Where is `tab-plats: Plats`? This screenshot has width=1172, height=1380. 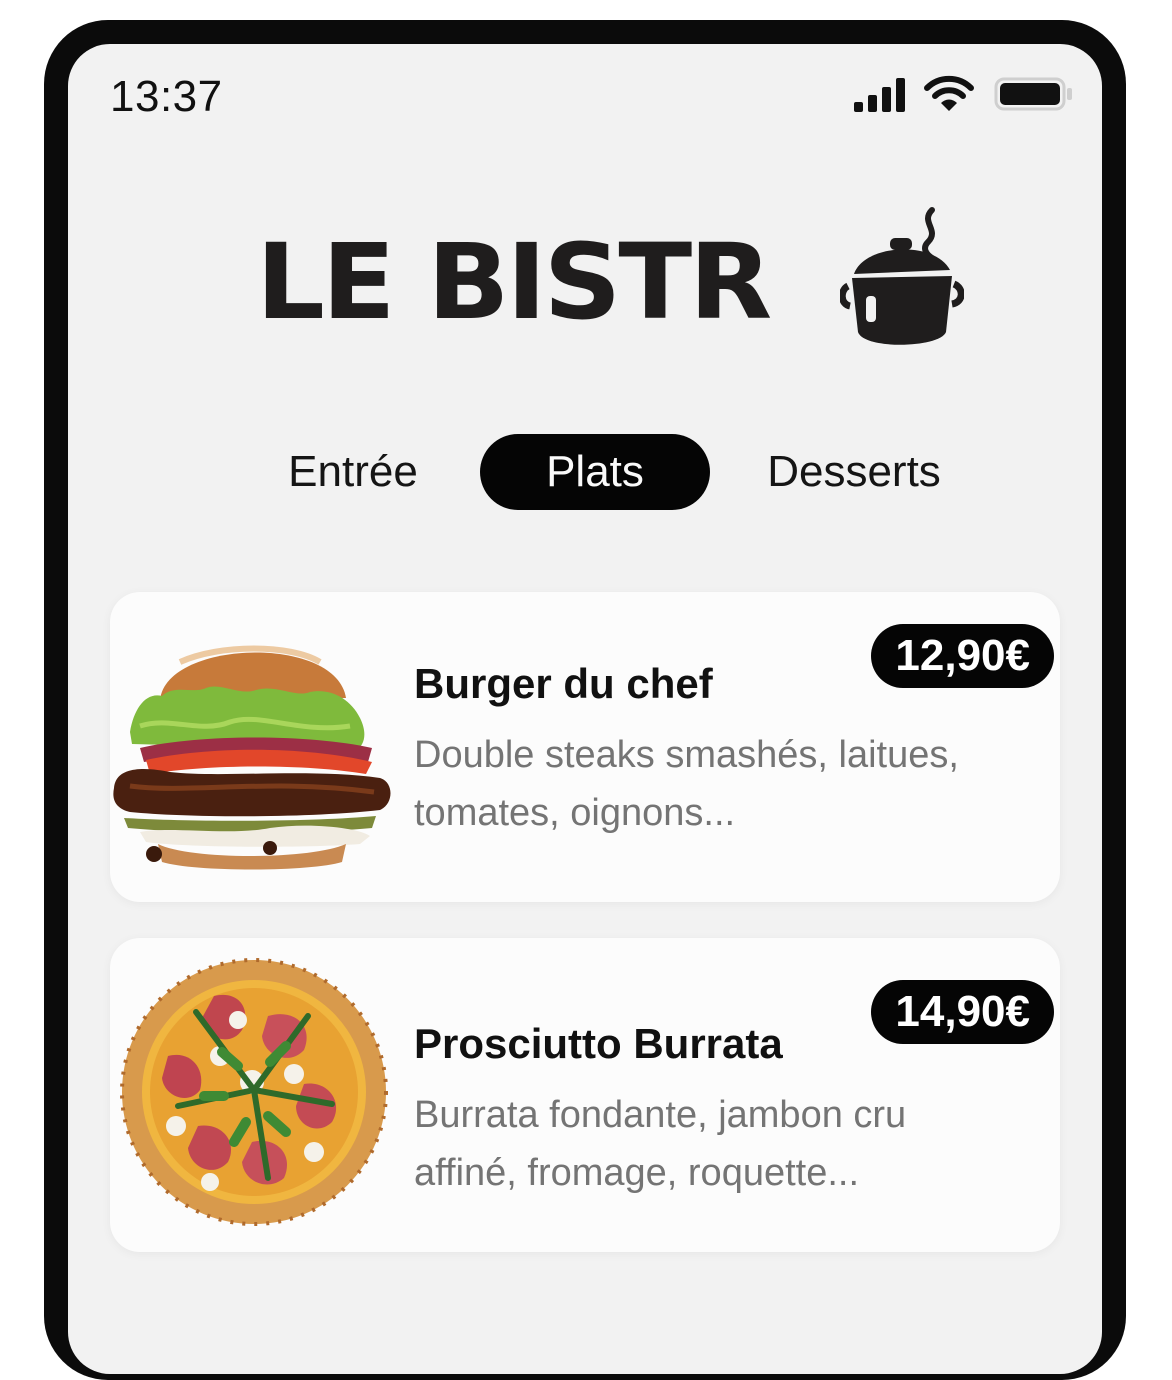
tab-plats: Plats is located at coordinates (595, 472).